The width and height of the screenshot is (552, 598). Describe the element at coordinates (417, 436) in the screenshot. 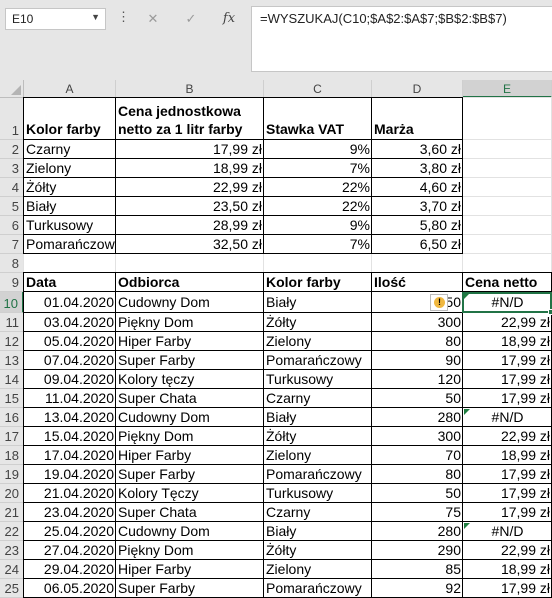

I see `cell-d17: 300` at that location.